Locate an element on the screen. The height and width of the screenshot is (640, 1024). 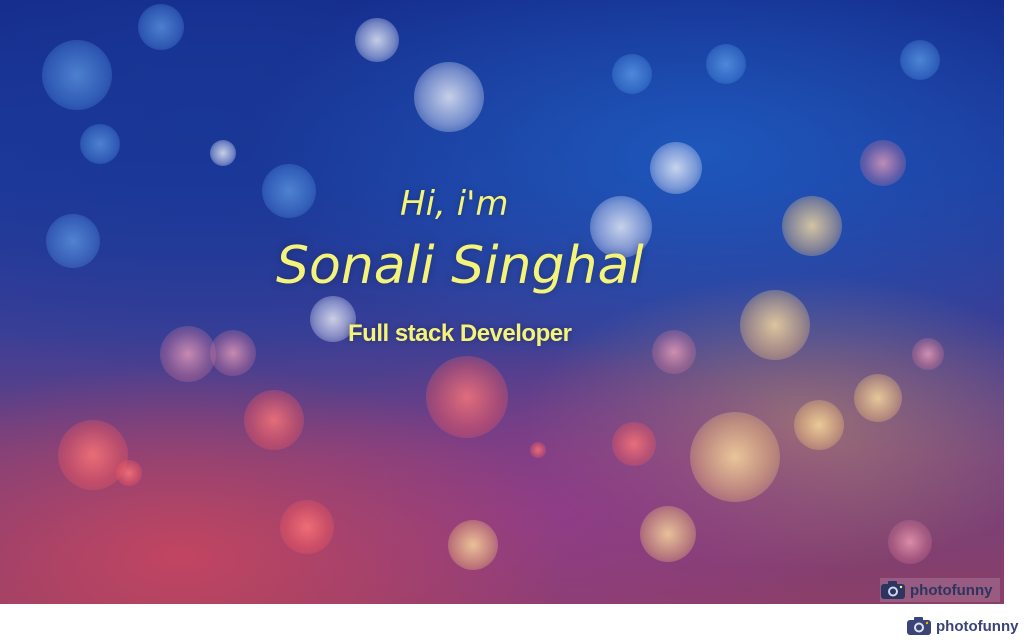
name-heading: Sonali Singhal is located at coordinates (460, 266).